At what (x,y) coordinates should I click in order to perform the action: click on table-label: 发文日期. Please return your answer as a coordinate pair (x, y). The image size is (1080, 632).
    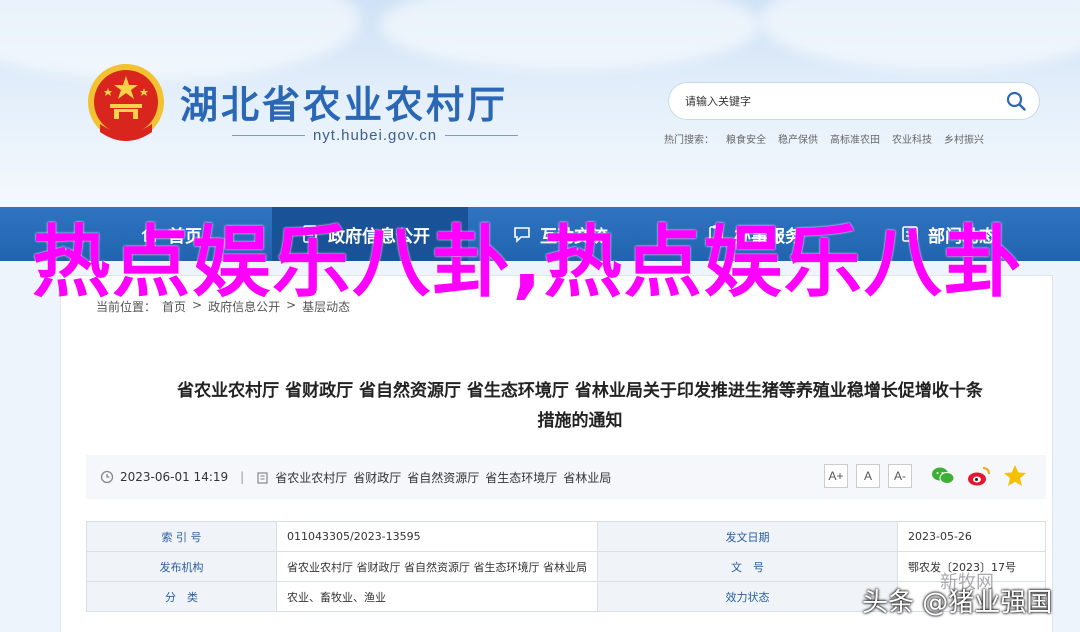
    Looking at the image, I should click on (747, 536).